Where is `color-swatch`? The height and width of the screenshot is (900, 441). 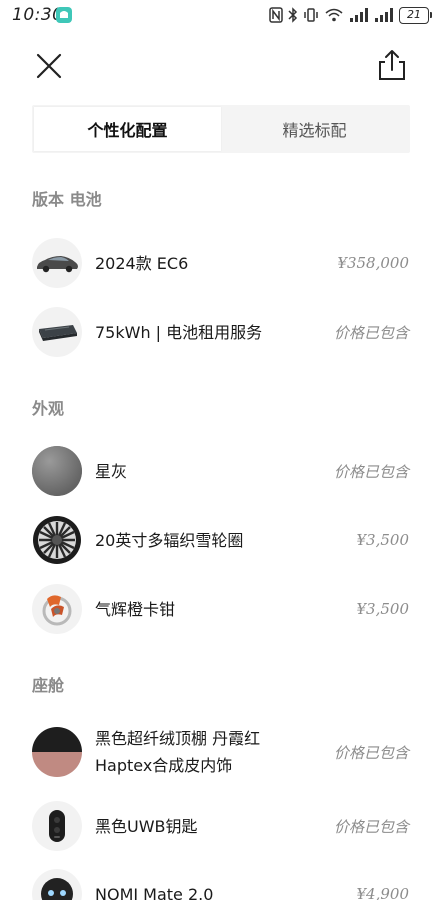 color-swatch is located at coordinates (57, 471).